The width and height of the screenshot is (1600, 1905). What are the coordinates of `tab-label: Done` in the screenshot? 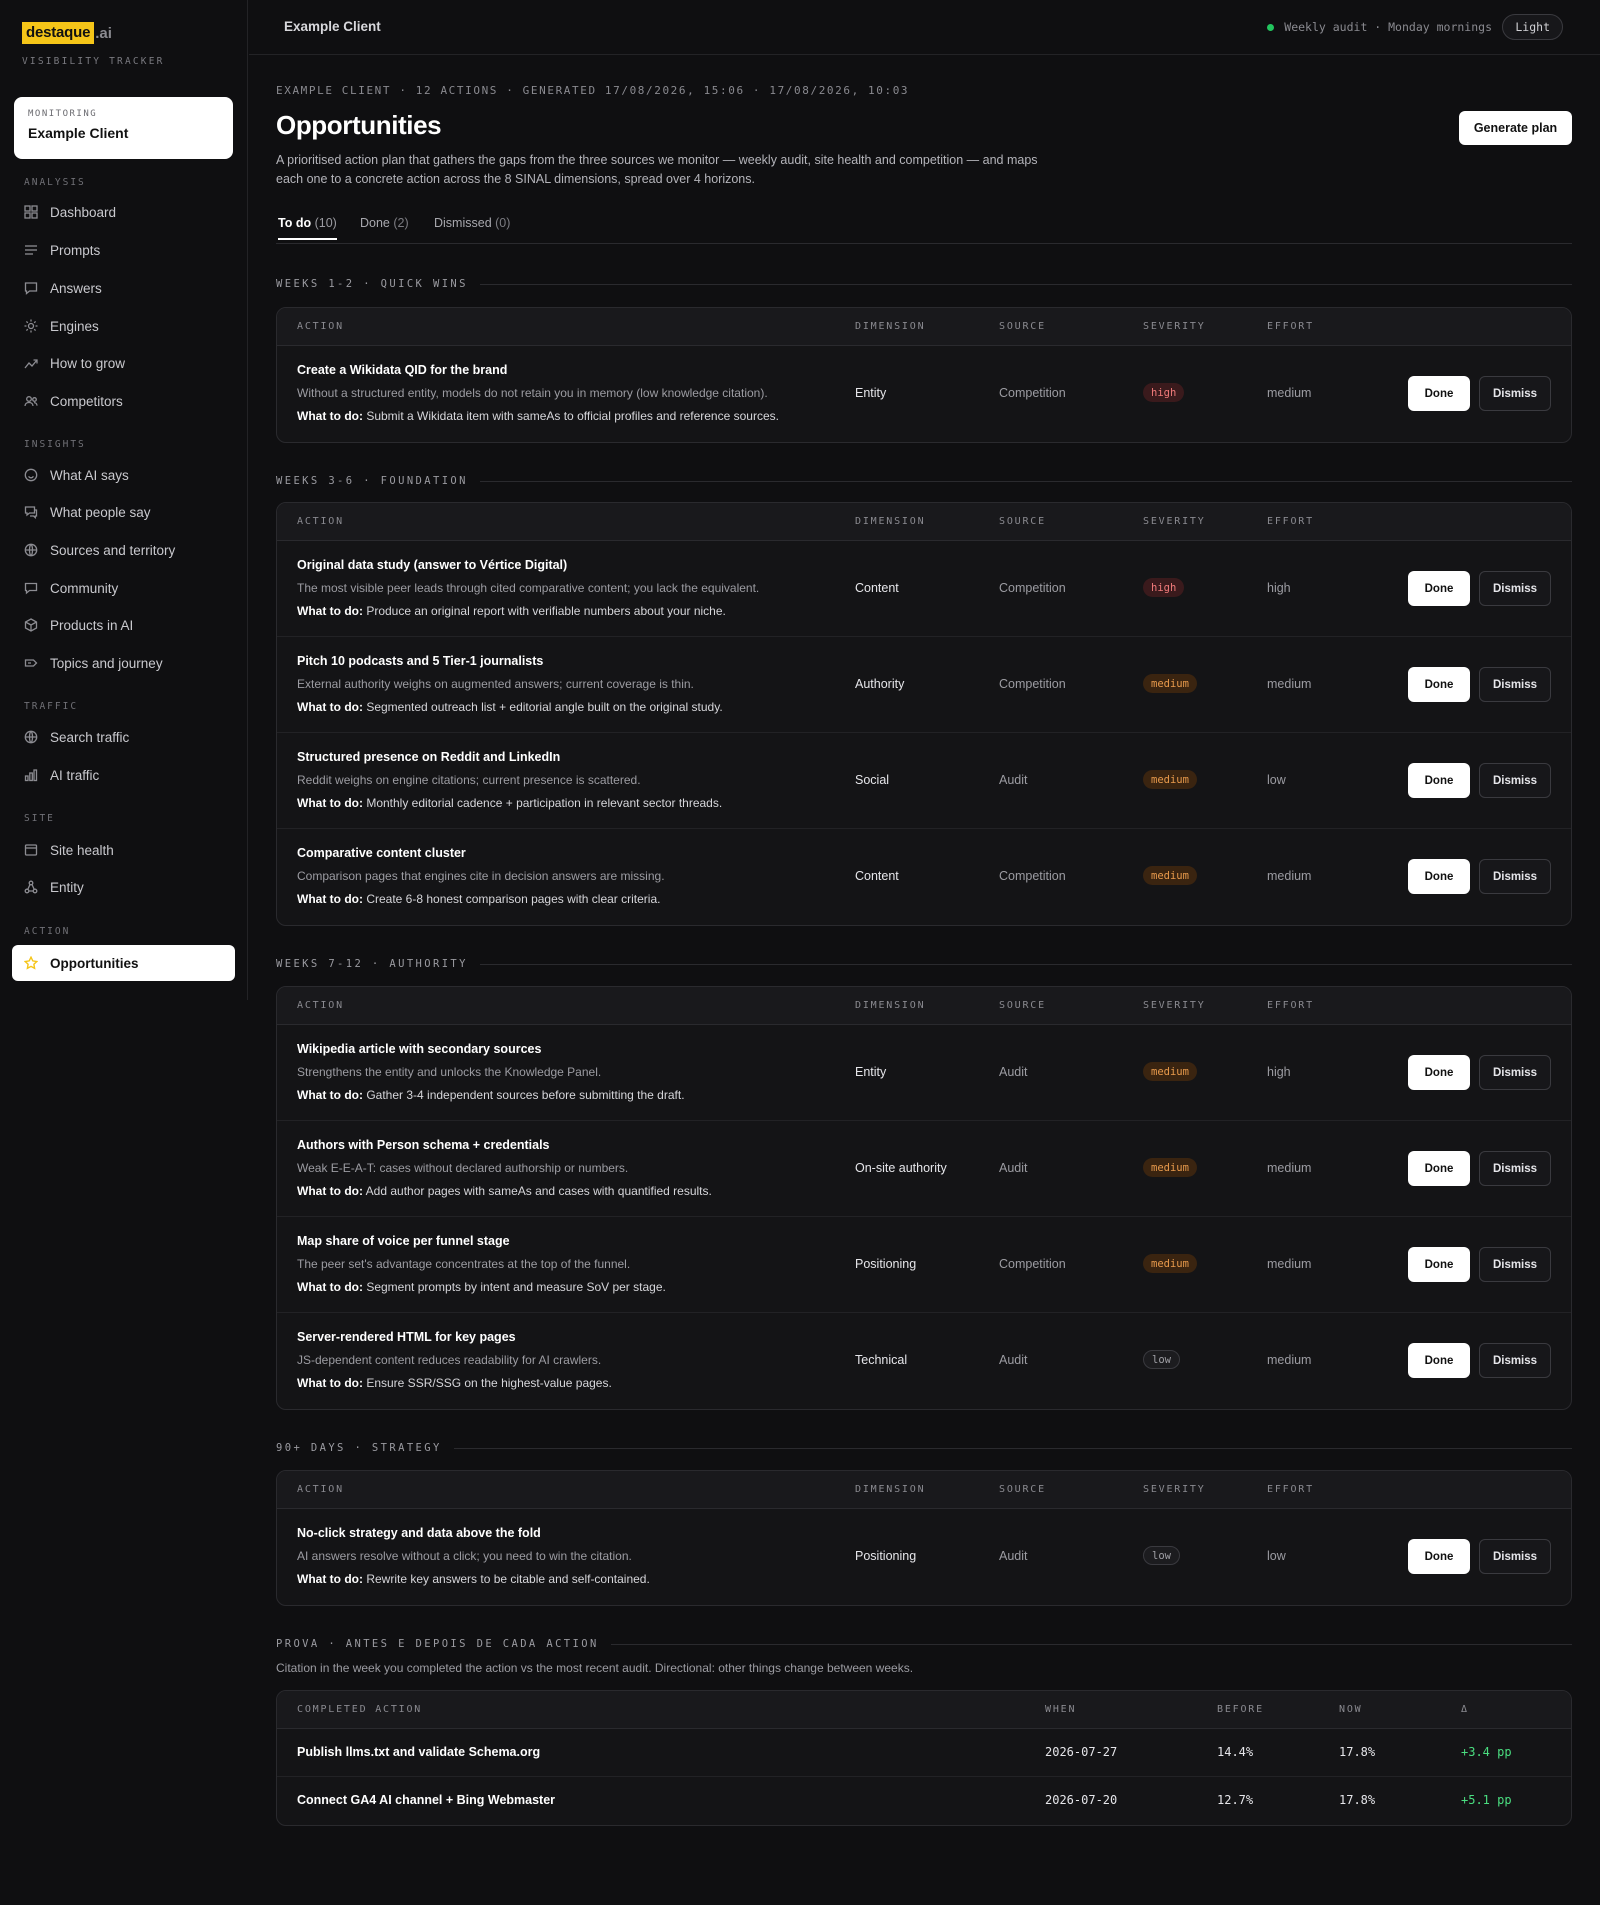 It's located at (375, 223).